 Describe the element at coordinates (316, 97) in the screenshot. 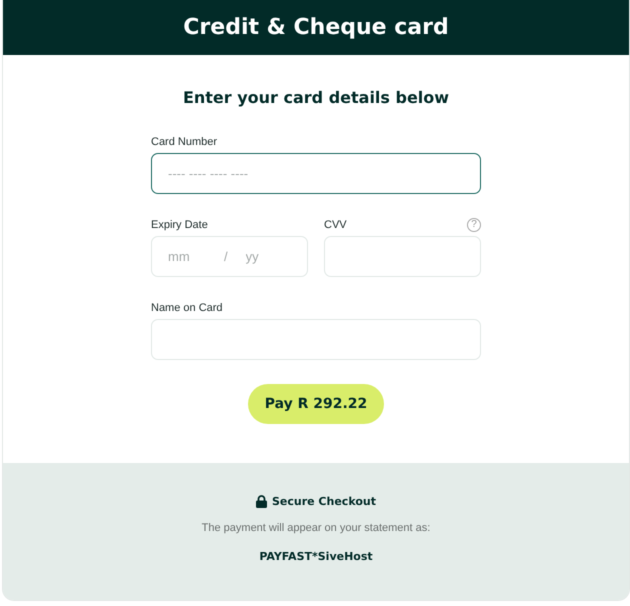

I see `form-heading: Enter your card details below` at that location.